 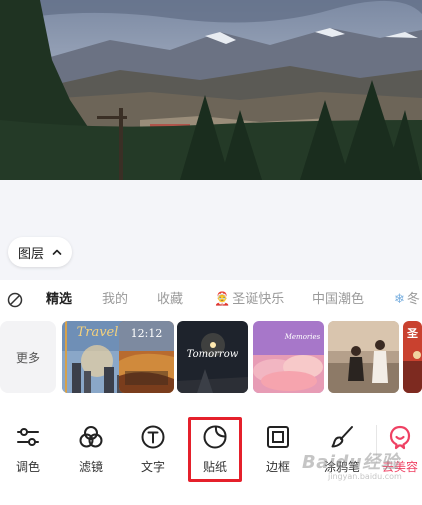 I want to click on chevron-up-icon, so click(x=57, y=252).